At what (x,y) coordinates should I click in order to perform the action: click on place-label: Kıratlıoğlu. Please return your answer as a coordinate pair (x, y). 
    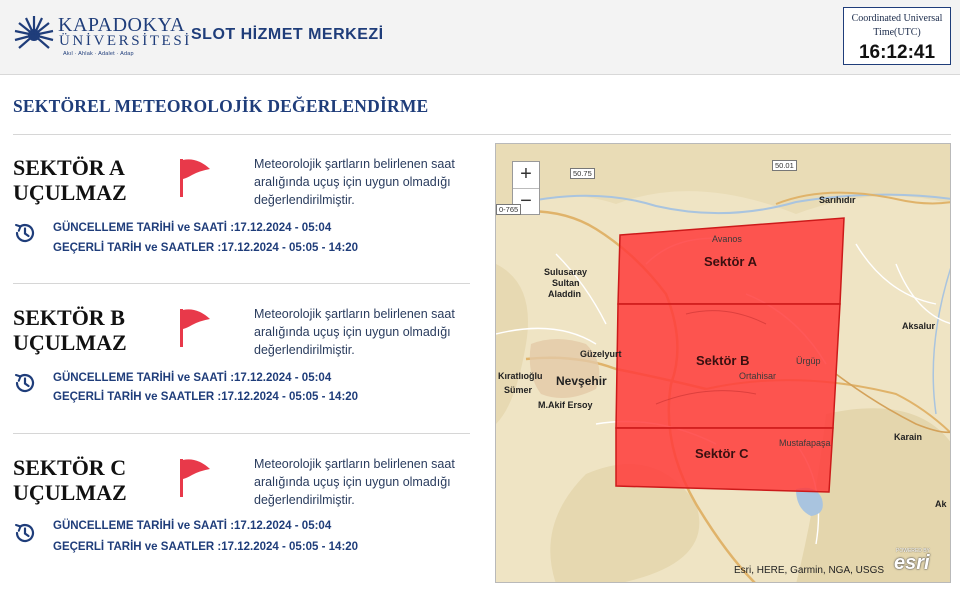
    Looking at the image, I should click on (520, 376).